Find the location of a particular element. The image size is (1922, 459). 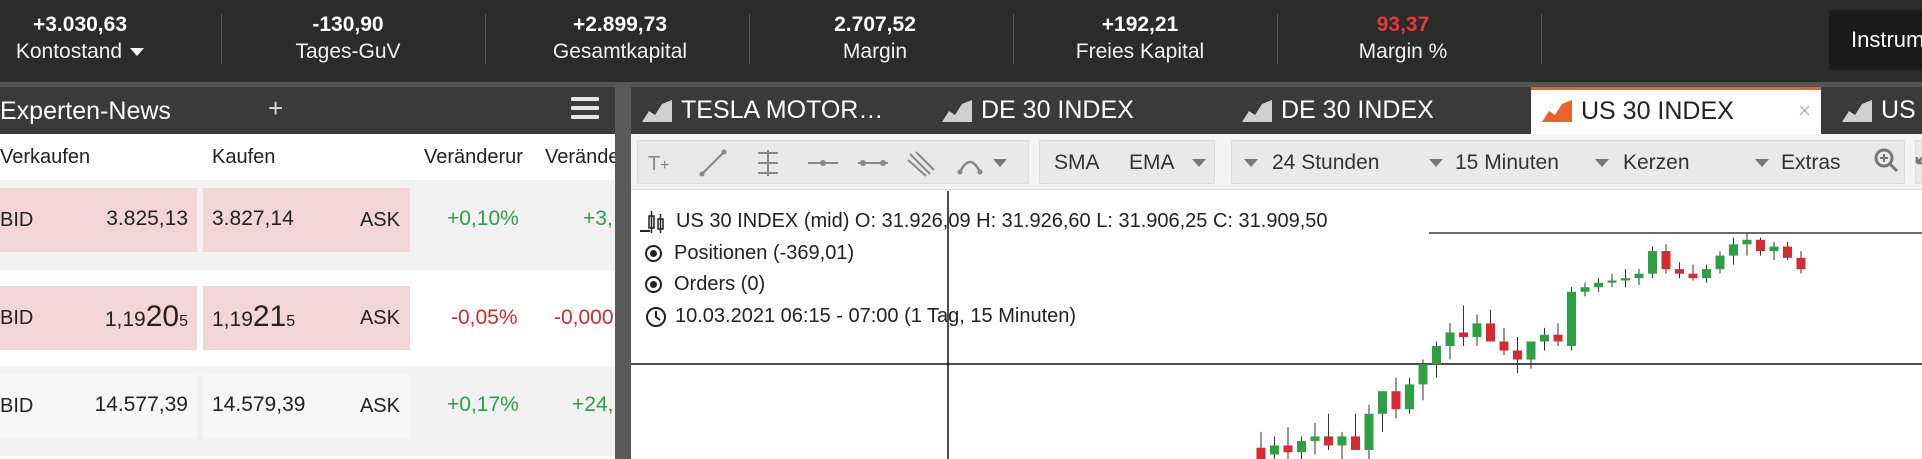

ema-button: EMA is located at coordinates (1152, 163).